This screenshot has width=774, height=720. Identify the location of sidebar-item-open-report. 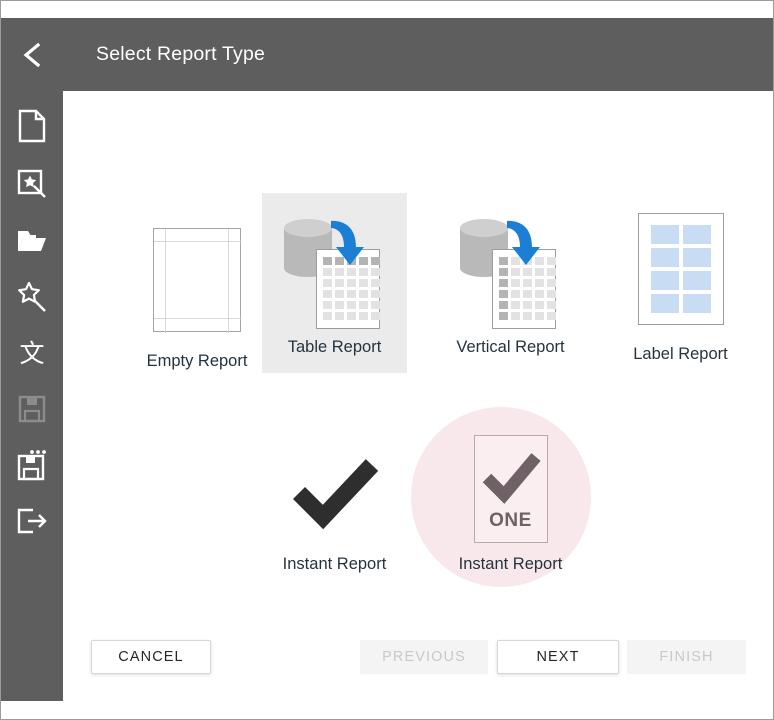
(32, 241).